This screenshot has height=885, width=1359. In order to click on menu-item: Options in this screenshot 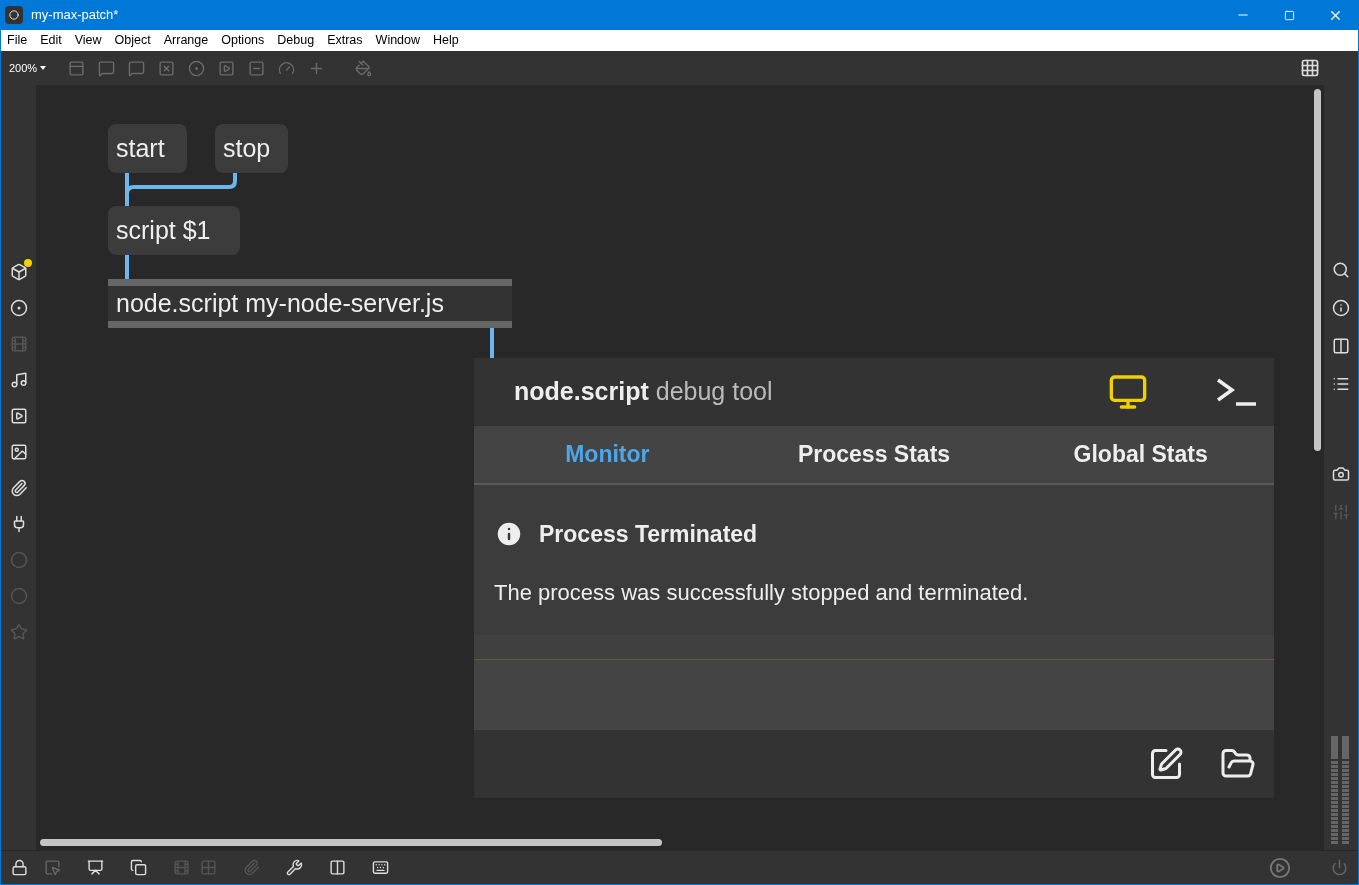, I will do `click(243, 40)`.